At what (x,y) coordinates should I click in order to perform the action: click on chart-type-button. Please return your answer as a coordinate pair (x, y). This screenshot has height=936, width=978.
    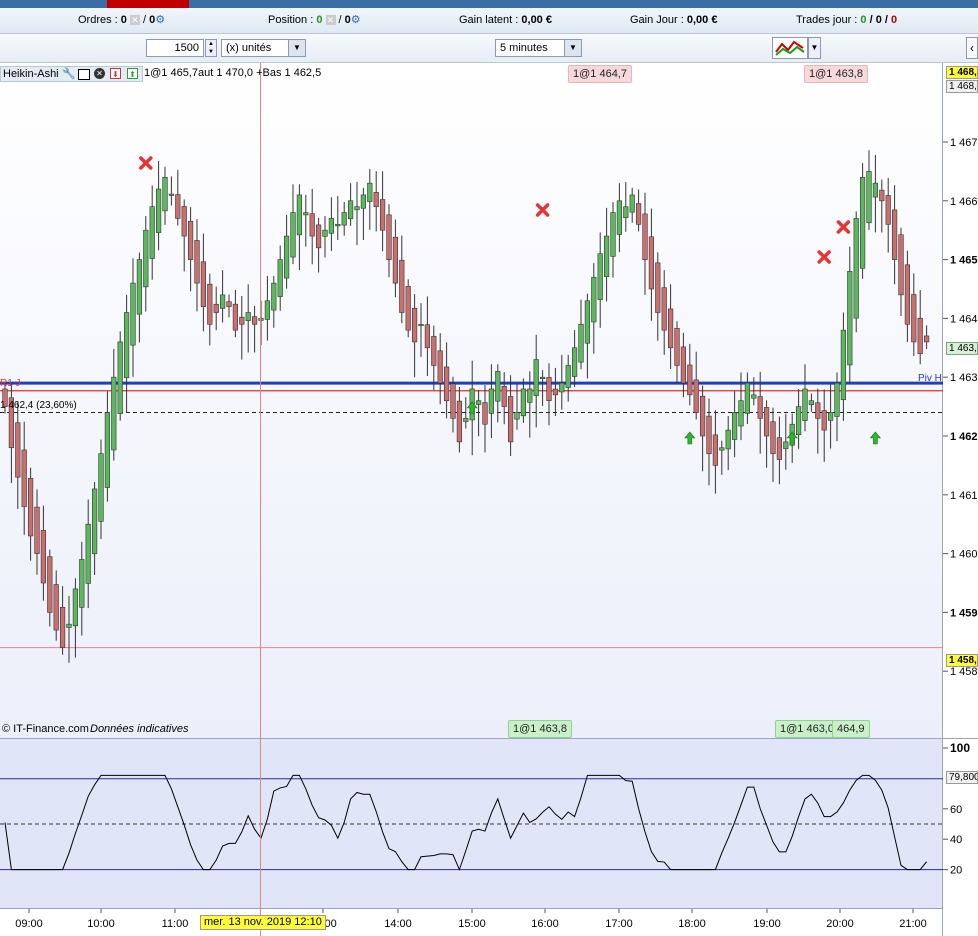
    Looking at the image, I should click on (790, 48).